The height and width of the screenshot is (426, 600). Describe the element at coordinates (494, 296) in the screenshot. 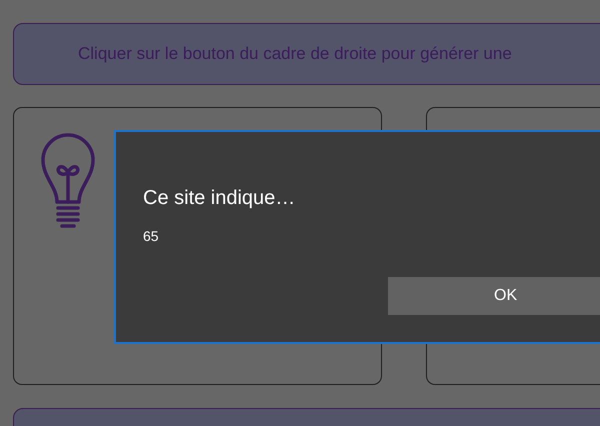

I see `ok-button: OK` at that location.